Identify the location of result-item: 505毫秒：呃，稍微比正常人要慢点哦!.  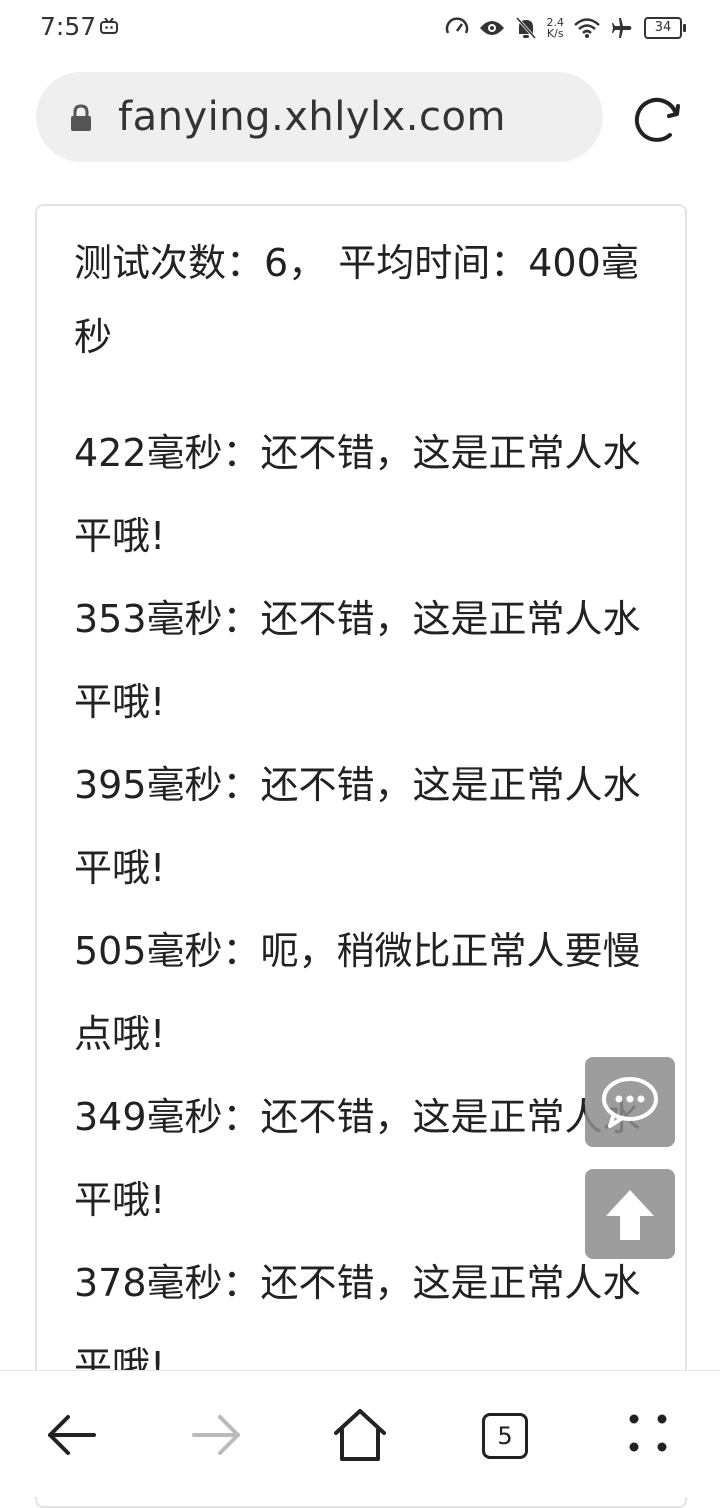
(357, 992).